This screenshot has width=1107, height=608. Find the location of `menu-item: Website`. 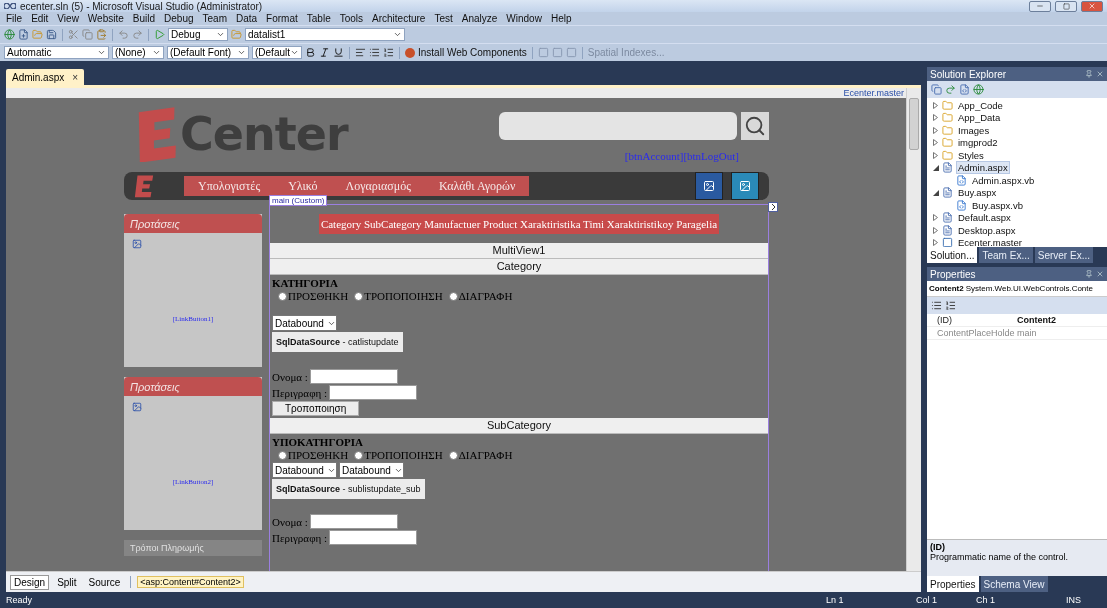

menu-item: Website is located at coordinates (105, 18).